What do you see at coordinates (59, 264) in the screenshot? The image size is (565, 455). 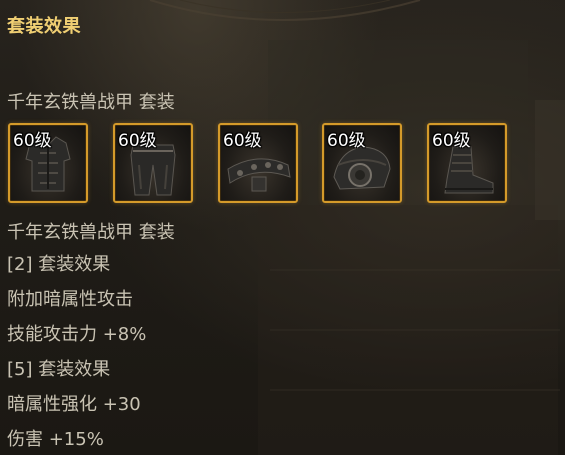 I see `effect-tier-header: [2] 套装效果` at bounding box center [59, 264].